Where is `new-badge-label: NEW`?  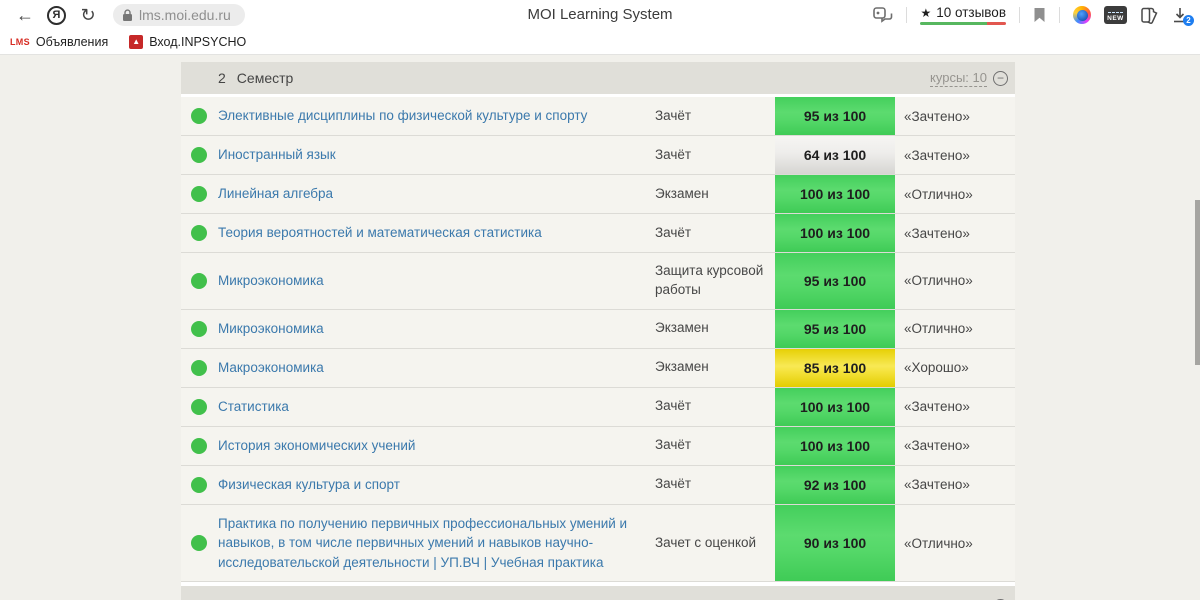 new-badge-label: NEW is located at coordinates (1115, 18).